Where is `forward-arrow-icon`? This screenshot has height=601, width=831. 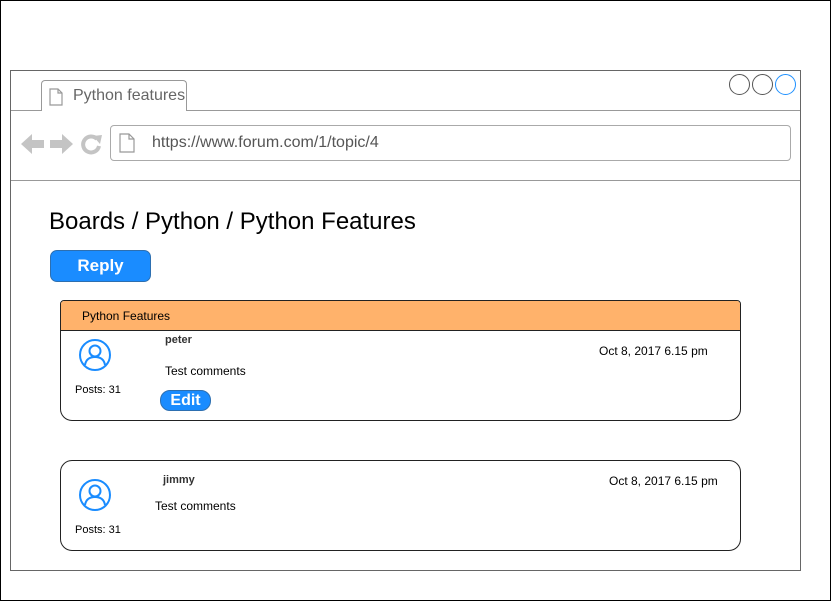 forward-arrow-icon is located at coordinates (62, 144).